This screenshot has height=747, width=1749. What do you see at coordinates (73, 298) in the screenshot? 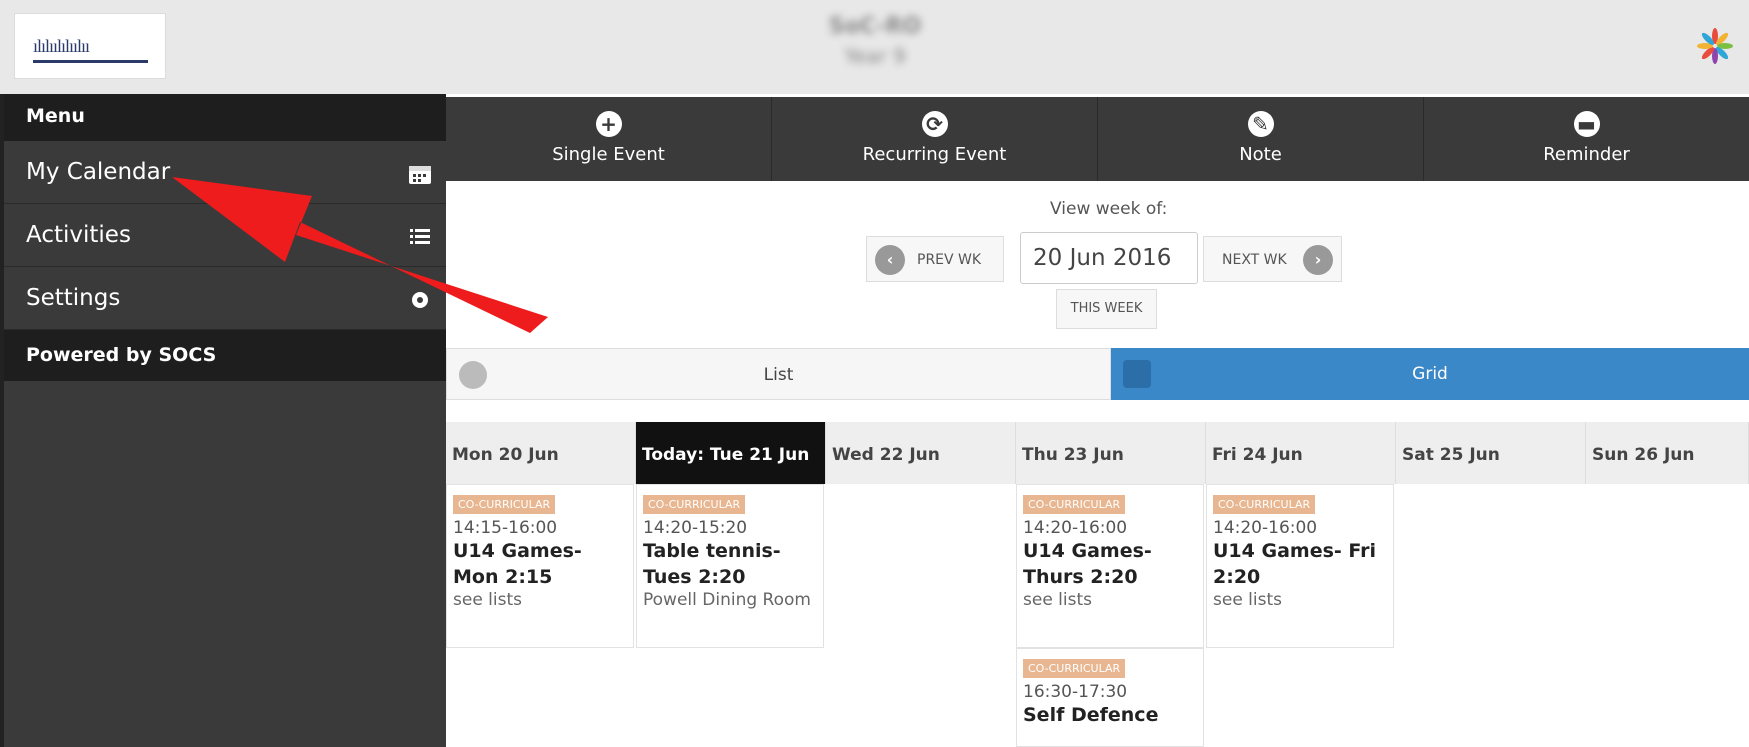
I see `sidebar-item-label: Settings` at bounding box center [73, 298].